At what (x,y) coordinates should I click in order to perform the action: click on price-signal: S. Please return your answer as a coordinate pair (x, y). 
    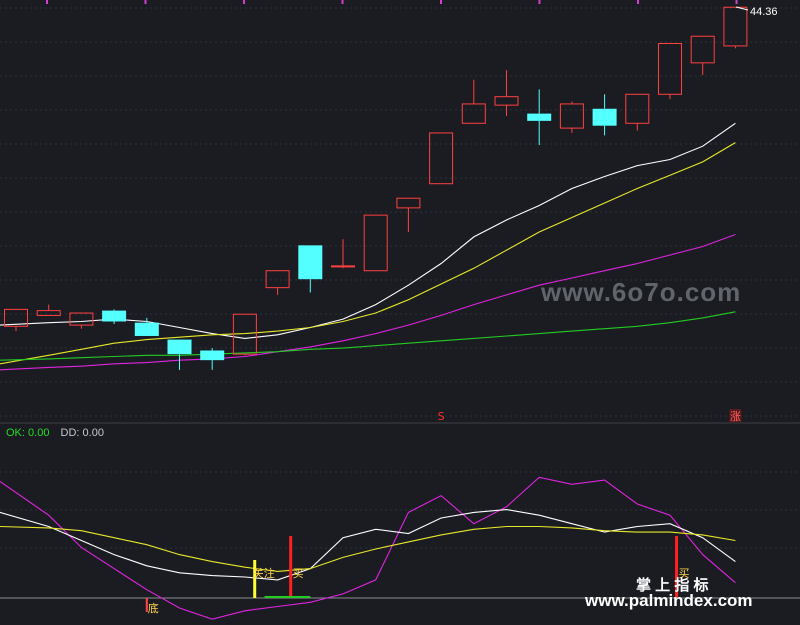
    Looking at the image, I should click on (441, 416).